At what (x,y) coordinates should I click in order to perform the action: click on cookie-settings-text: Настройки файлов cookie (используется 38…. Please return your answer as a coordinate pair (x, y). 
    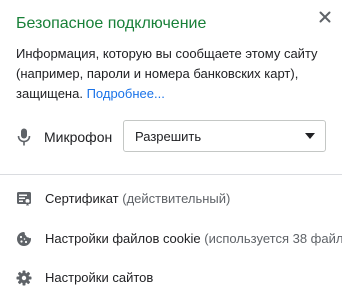
    Looking at the image, I should click on (193, 238).